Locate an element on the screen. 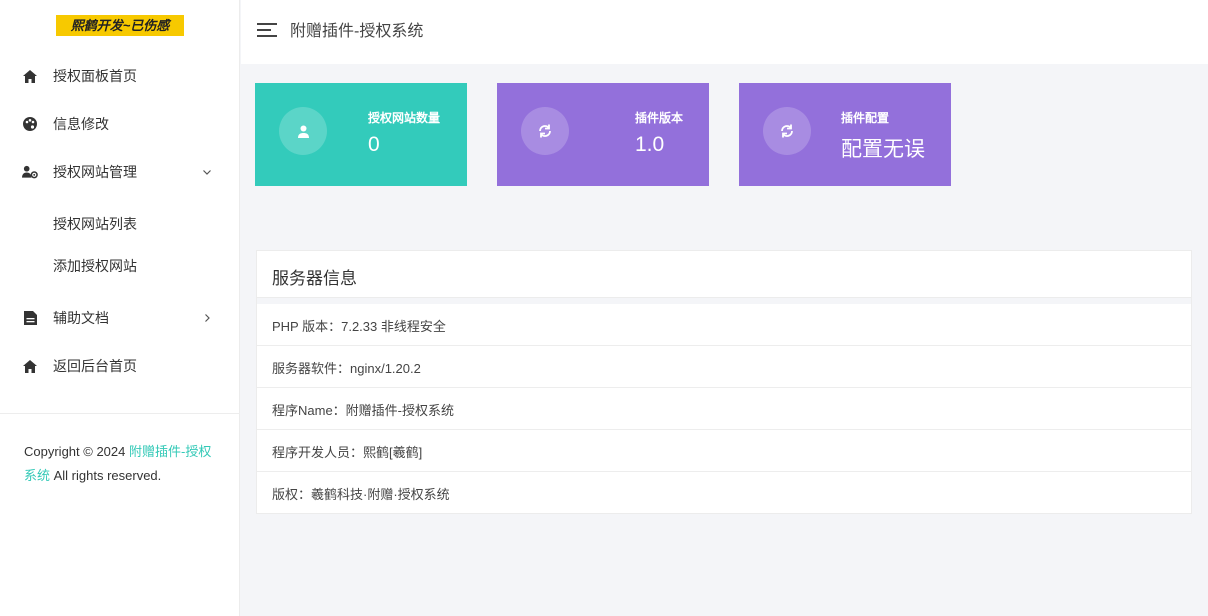 The image size is (1208, 616). user-icon is located at coordinates (303, 131).